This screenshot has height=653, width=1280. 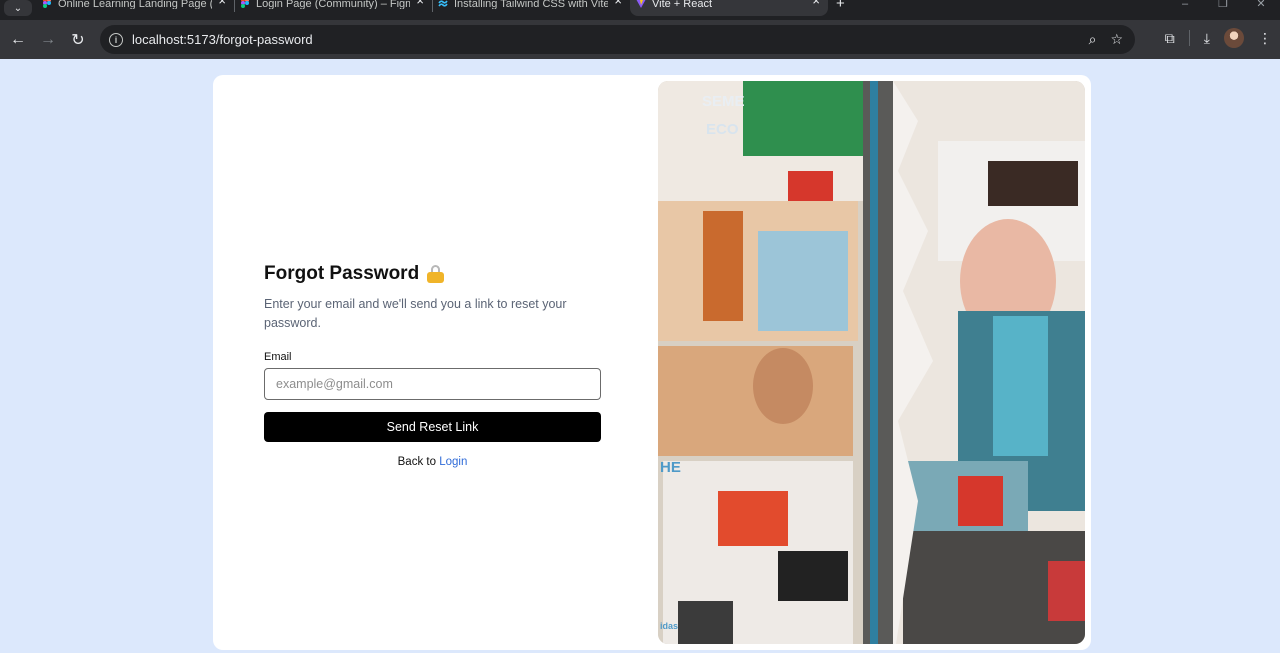 What do you see at coordinates (722, 129) in the screenshot?
I see `collage-text: ECO` at bounding box center [722, 129].